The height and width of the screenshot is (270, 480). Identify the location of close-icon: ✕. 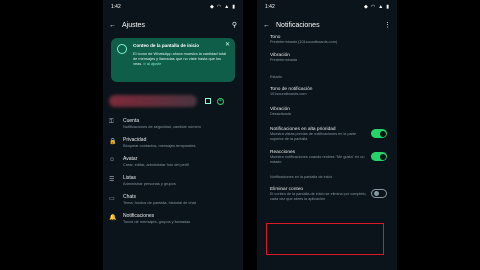
(227, 44).